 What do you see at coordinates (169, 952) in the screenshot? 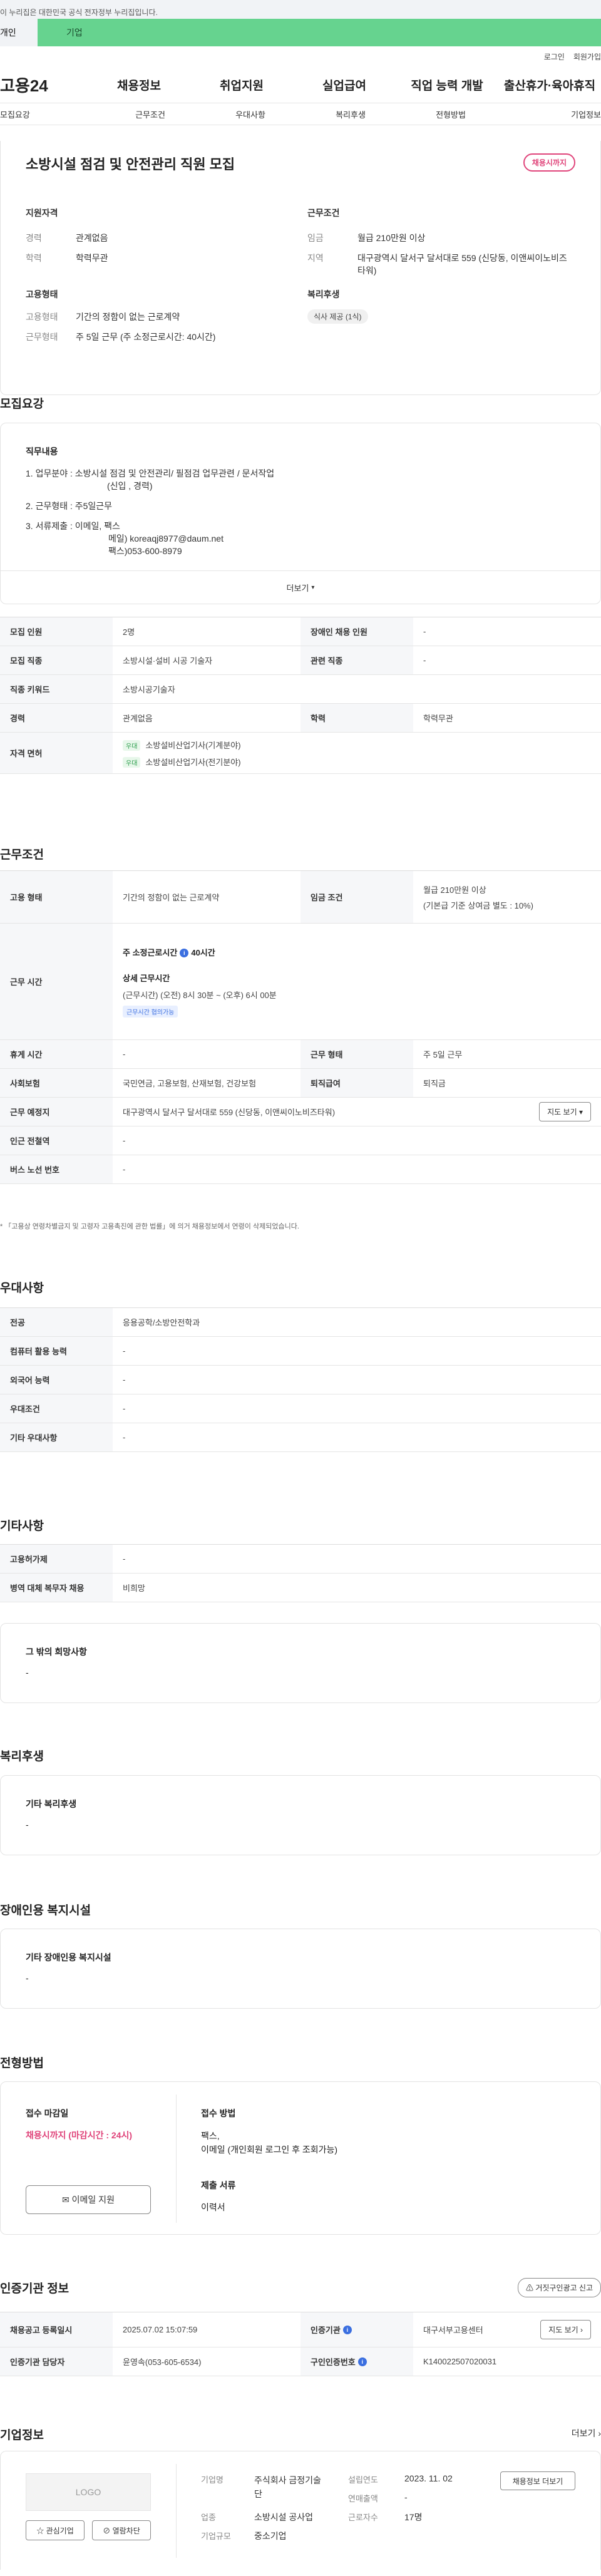
I see `weekly-hours: 주 소정근로시간 i 40시간` at bounding box center [169, 952].